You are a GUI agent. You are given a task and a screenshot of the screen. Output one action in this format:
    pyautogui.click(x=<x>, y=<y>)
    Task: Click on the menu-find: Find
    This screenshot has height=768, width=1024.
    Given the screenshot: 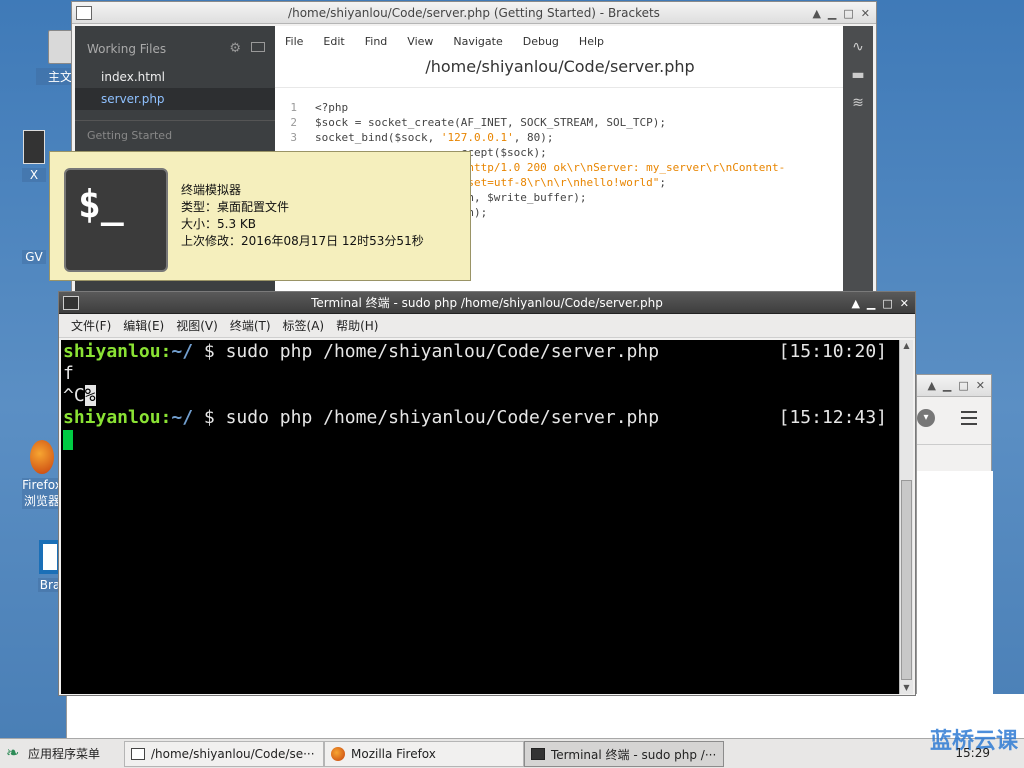 What is the action you would take?
    pyautogui.click(x=376, y=41)
    